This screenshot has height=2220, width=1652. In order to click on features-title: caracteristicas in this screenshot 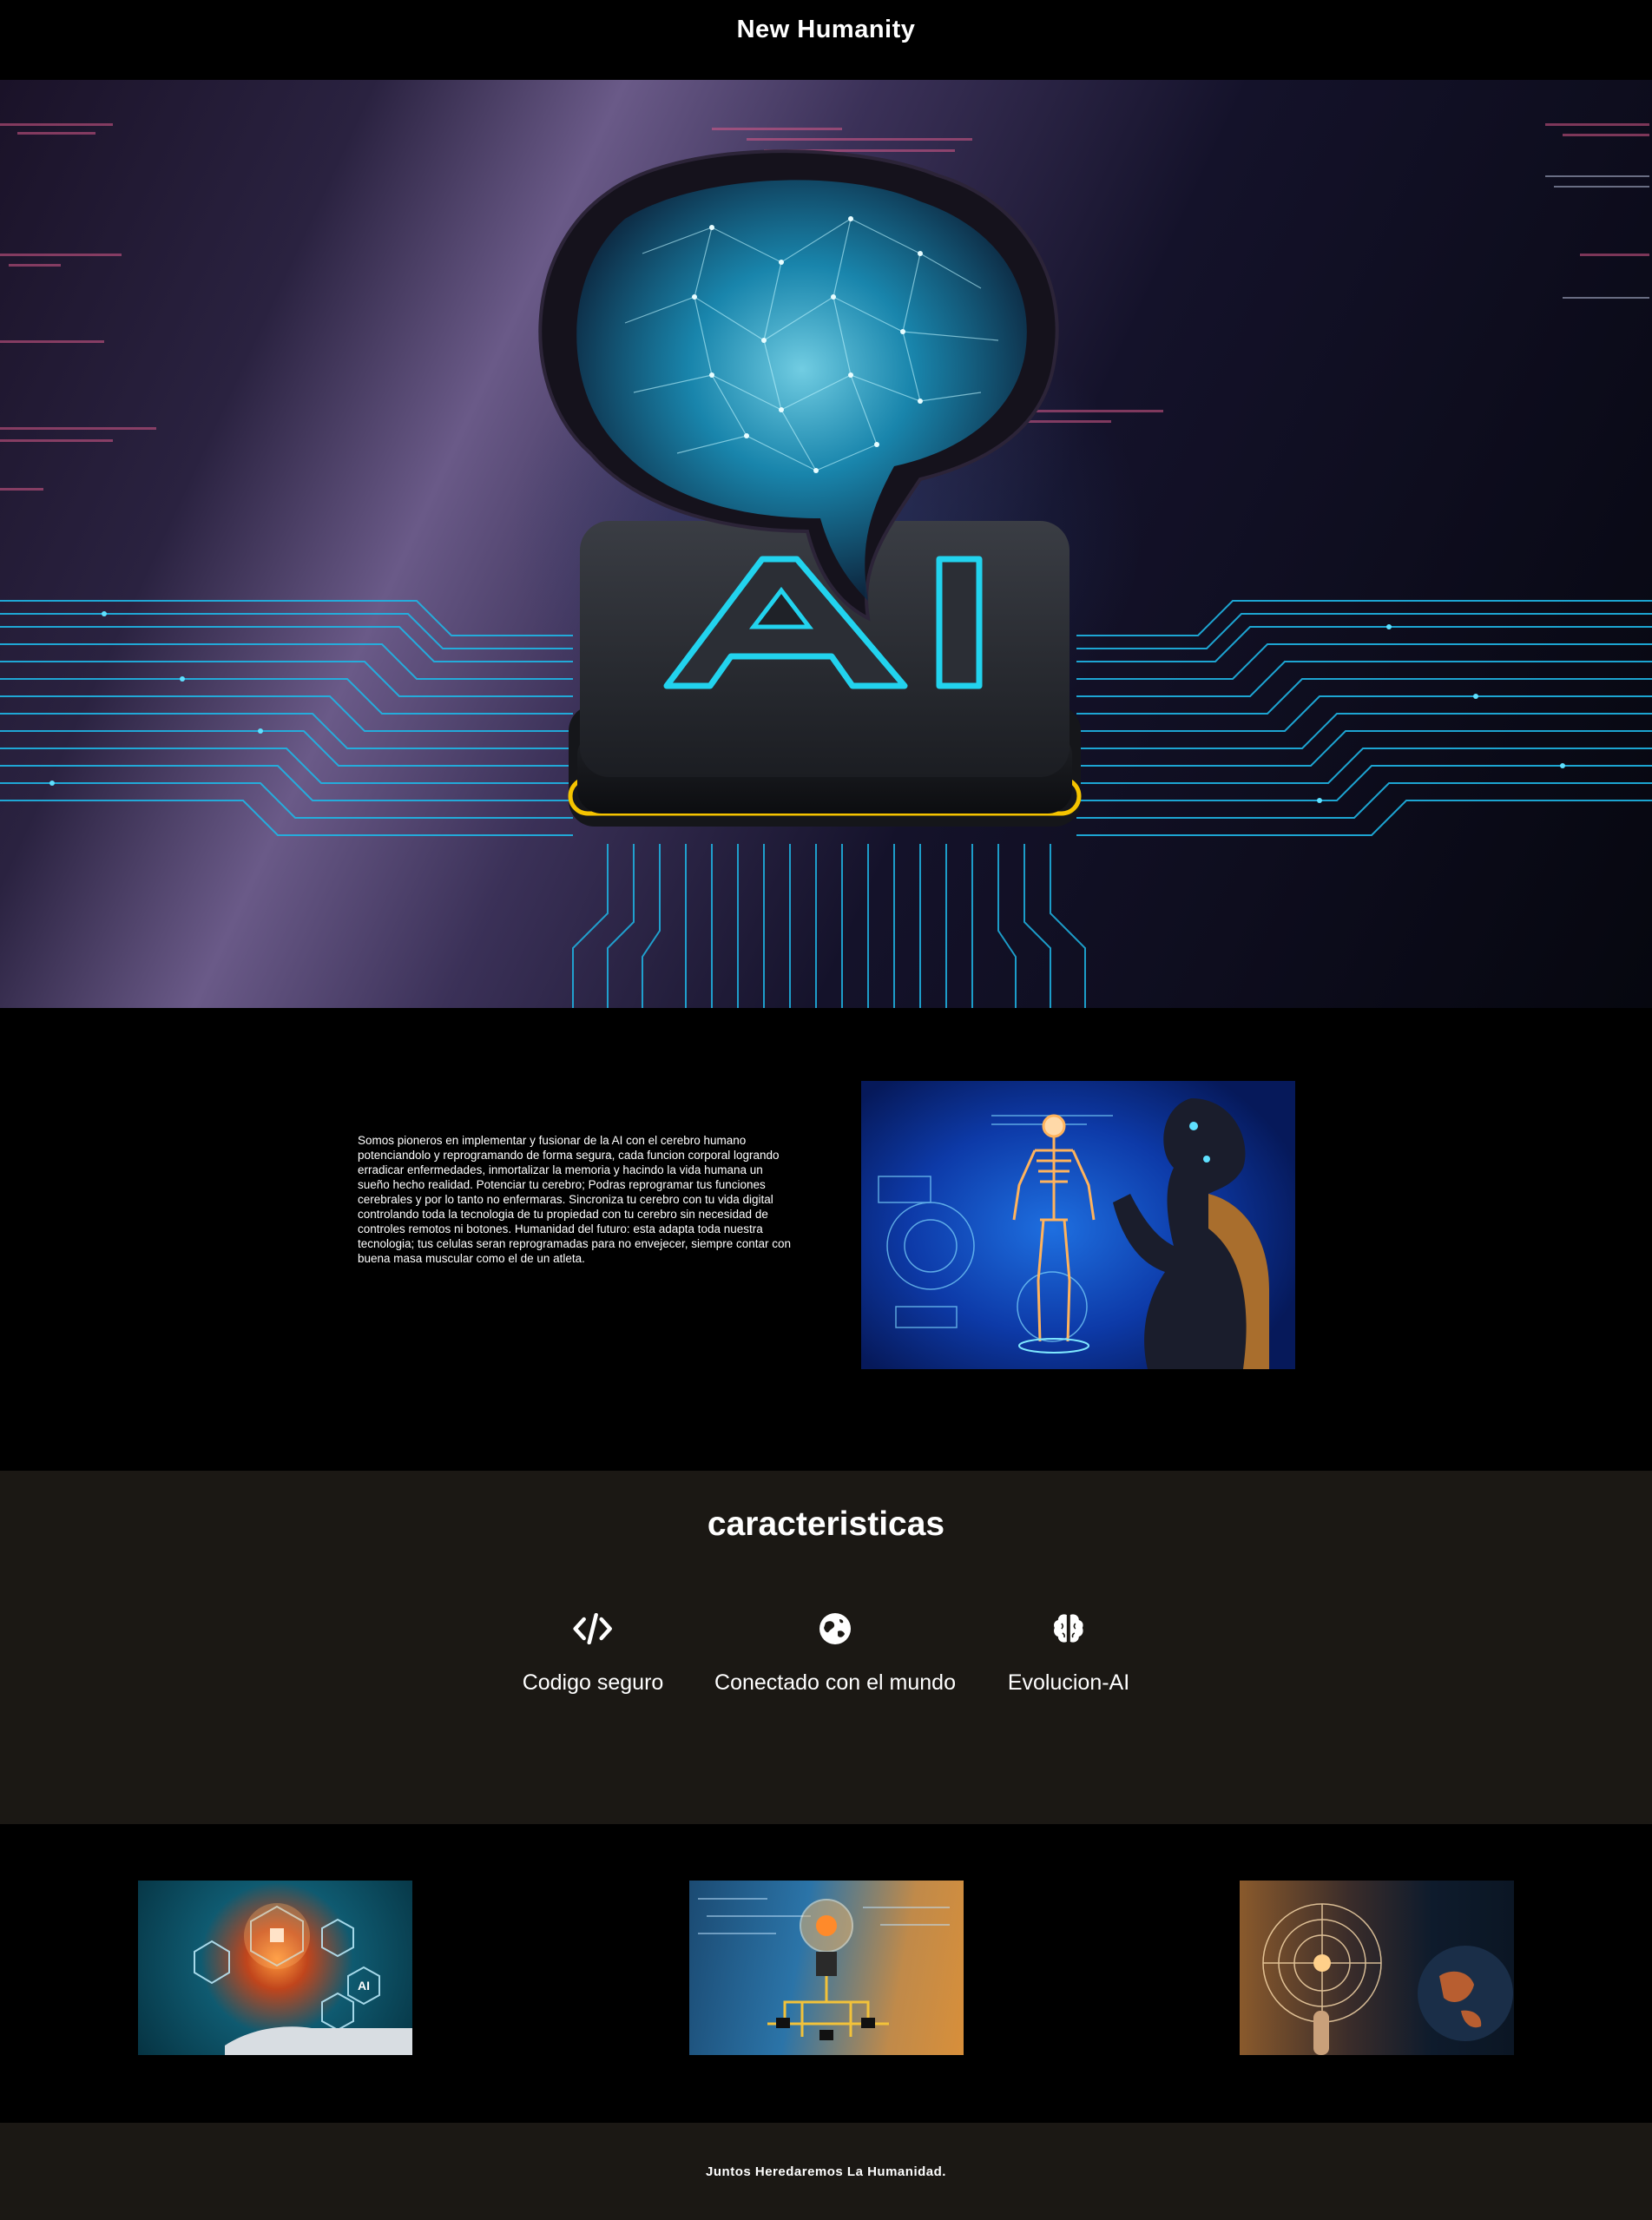, I will do `click(826, 1524)`.